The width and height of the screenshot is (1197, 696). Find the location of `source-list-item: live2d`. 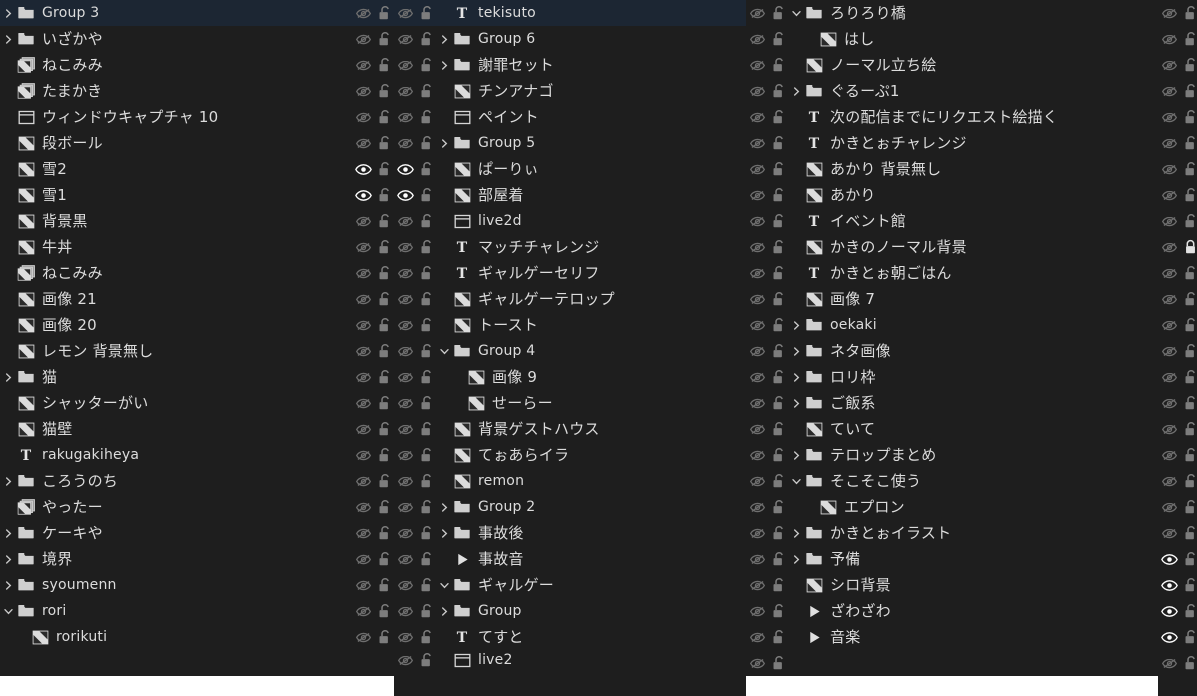

source-list-item: live2d is located at coordinates (570, 221).